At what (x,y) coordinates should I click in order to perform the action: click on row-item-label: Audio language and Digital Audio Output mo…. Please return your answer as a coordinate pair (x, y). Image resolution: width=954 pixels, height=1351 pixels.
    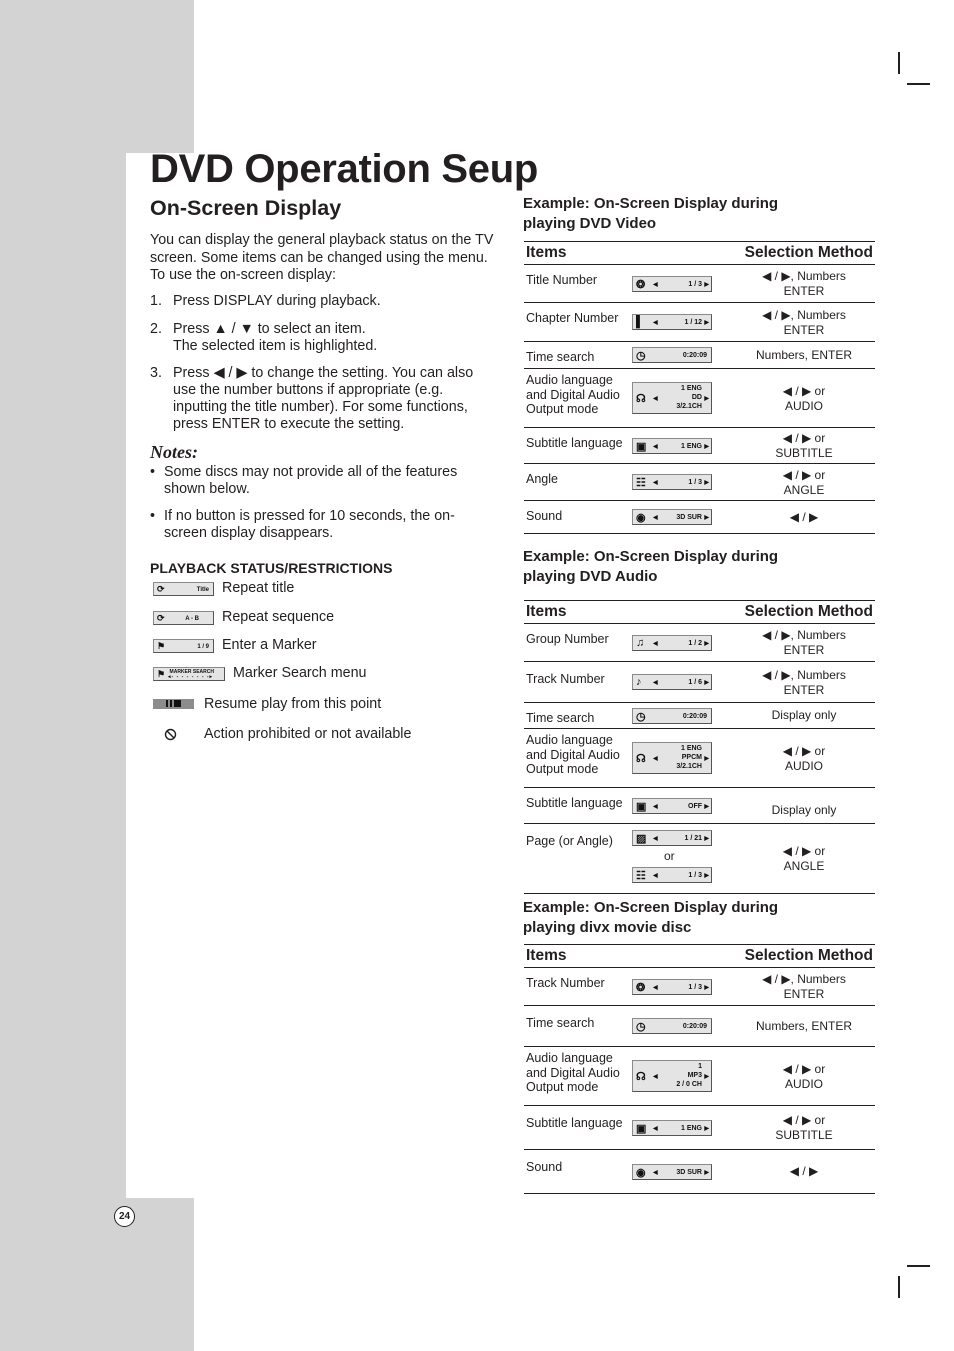
    Looking at the image, I should click on (578, 1073).